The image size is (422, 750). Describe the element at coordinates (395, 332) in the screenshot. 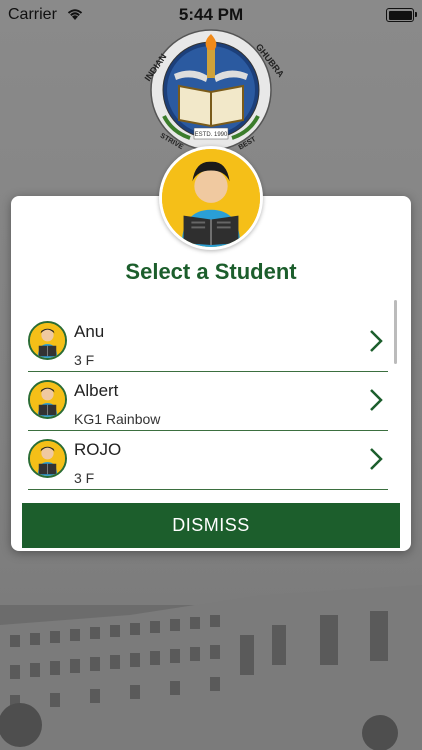

I see `list-scrollbar` at that location.